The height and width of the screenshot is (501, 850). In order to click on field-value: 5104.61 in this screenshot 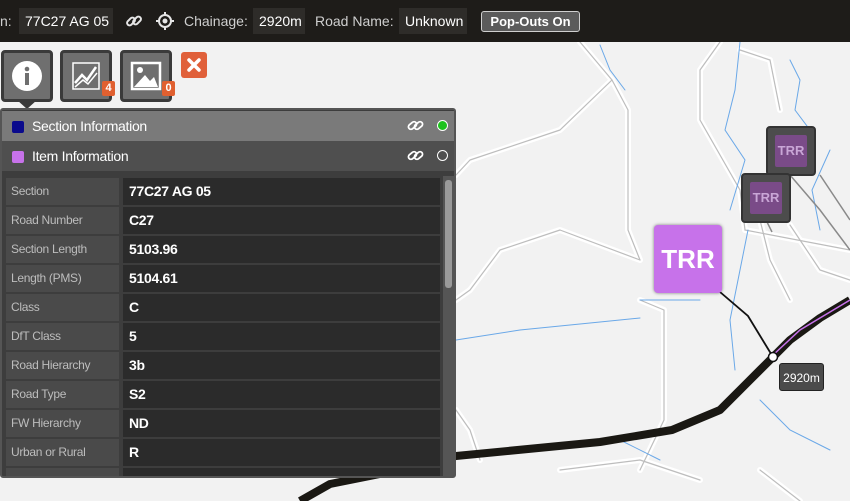, I will do `click(281, 278)`.